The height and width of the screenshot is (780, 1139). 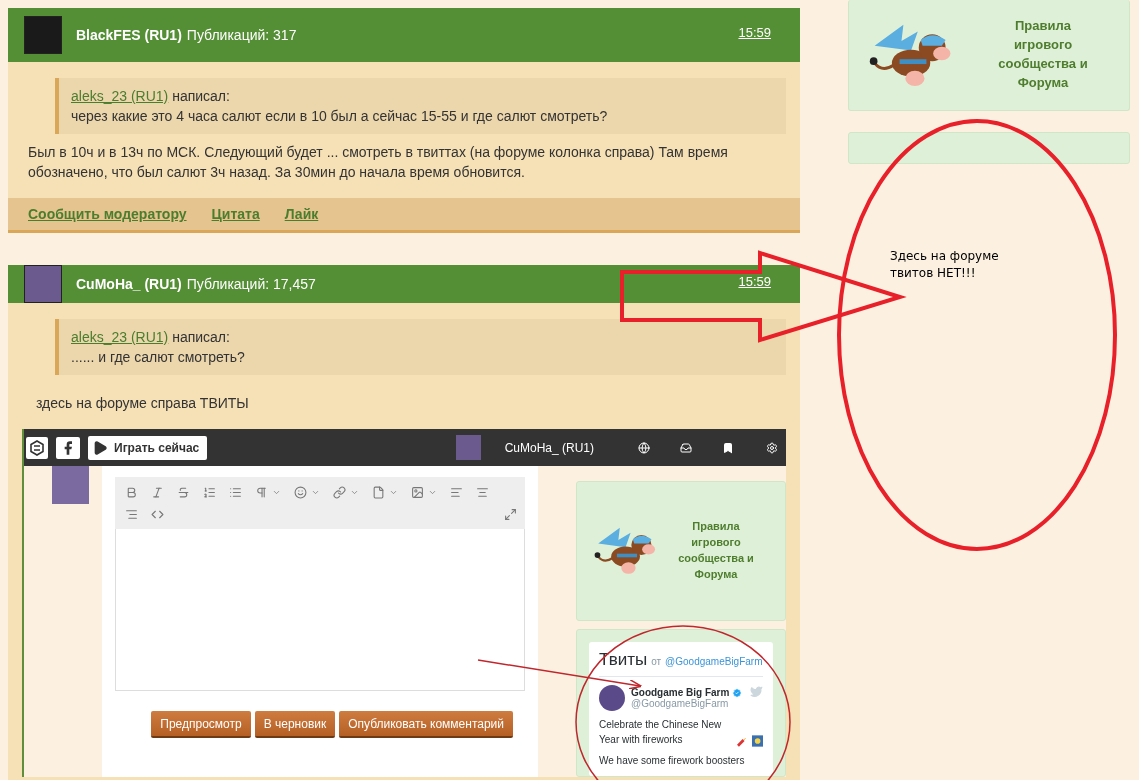 I want to click on tweet-avatar-image, so click(x=612, y=698).